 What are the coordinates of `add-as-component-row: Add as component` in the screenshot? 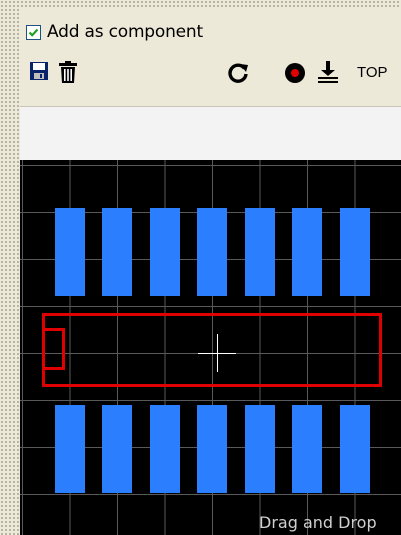 It's located at (114, 32).